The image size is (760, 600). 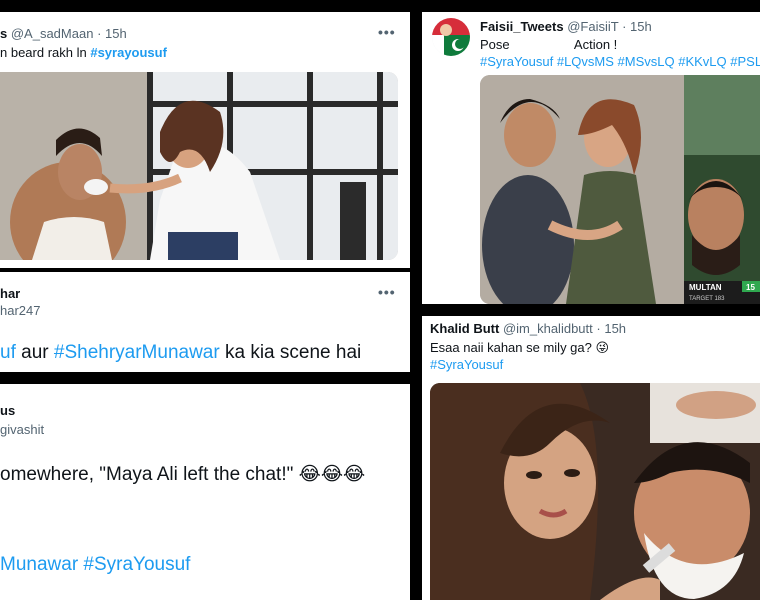 I want to click on score-number: 15, so click(x=750, y=287).